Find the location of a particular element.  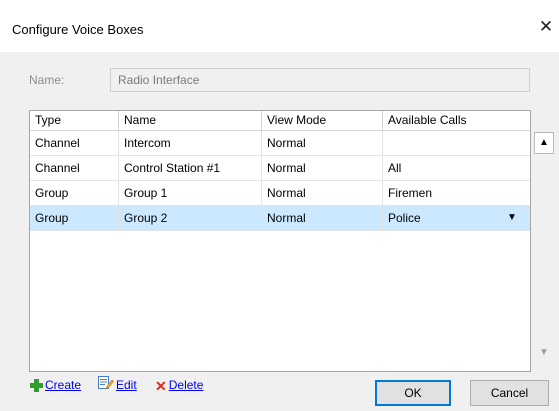

column-header-view-mode: View Mode is located at coordinates (322, 120).